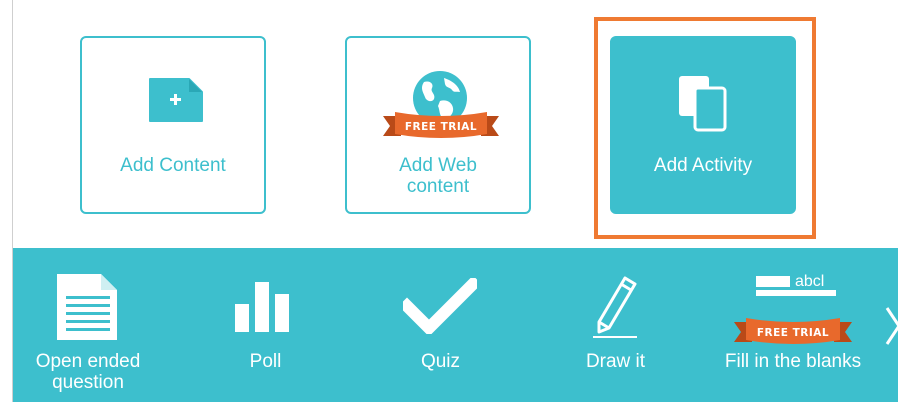  I want to click on tool-open-ended-label-line1: Open ended, so click(88, 361).